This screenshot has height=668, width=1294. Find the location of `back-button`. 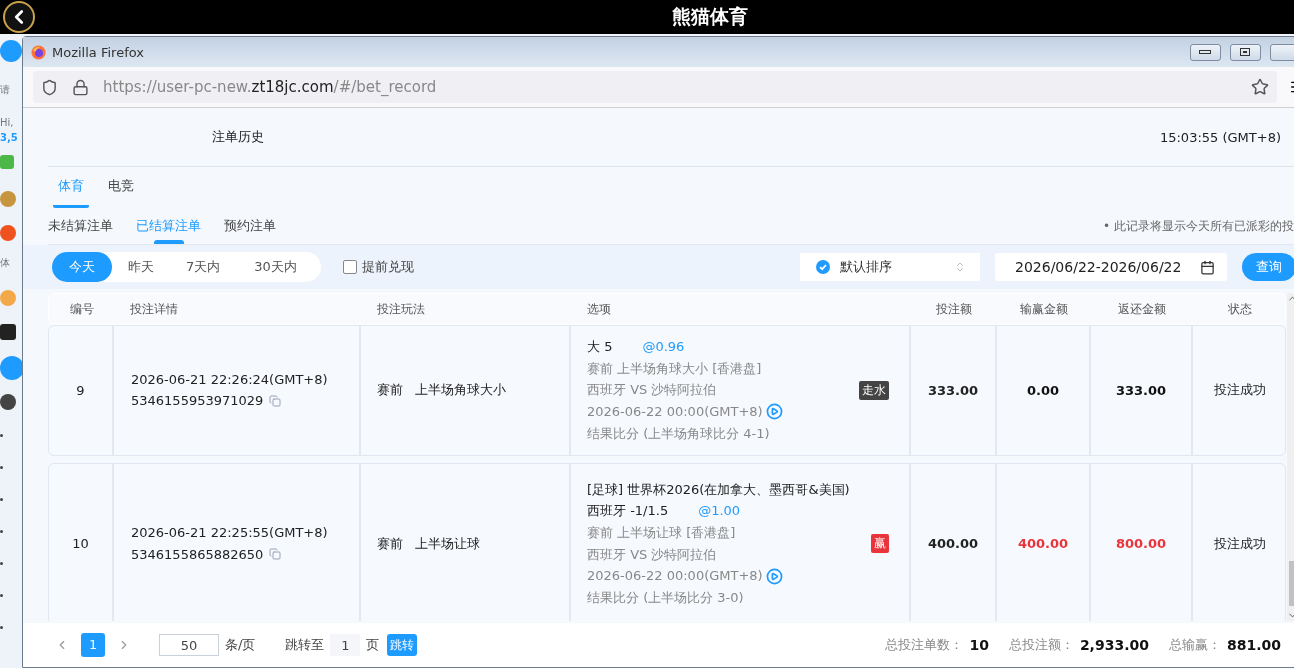

back-button is located at coordinates (19, 17).